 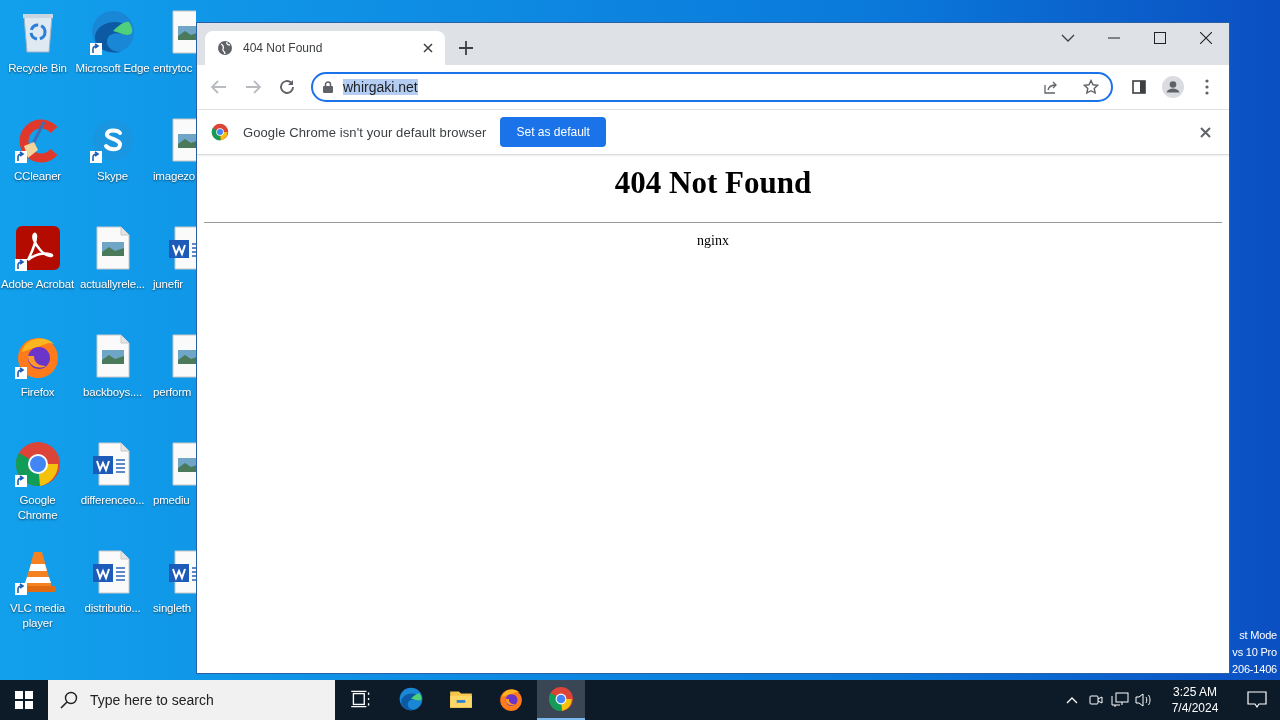 I want to click on maximize-icon, so click(x=1160, y=38).